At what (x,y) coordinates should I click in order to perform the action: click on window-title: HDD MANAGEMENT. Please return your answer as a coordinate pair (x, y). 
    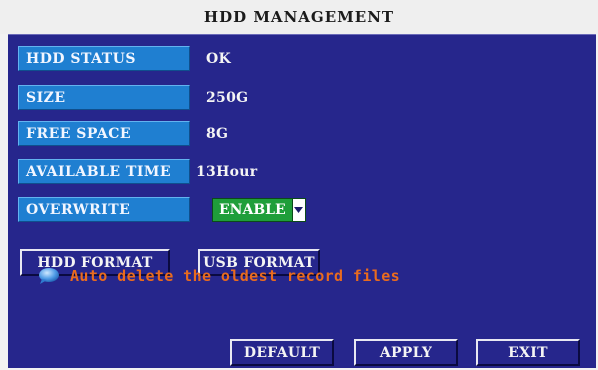
    Looking at the image, I should click on (299, 17).